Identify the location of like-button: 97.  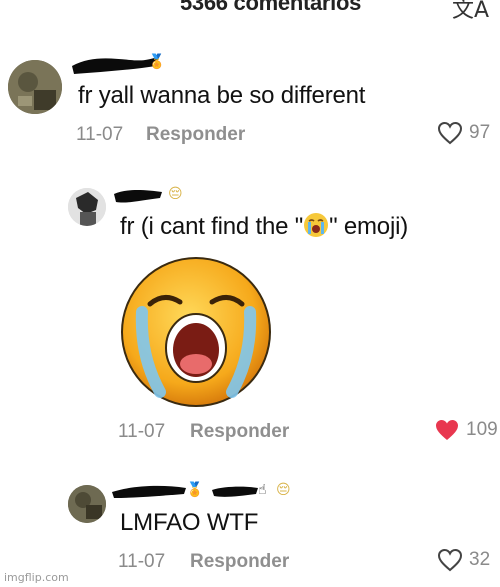
(463, 133).